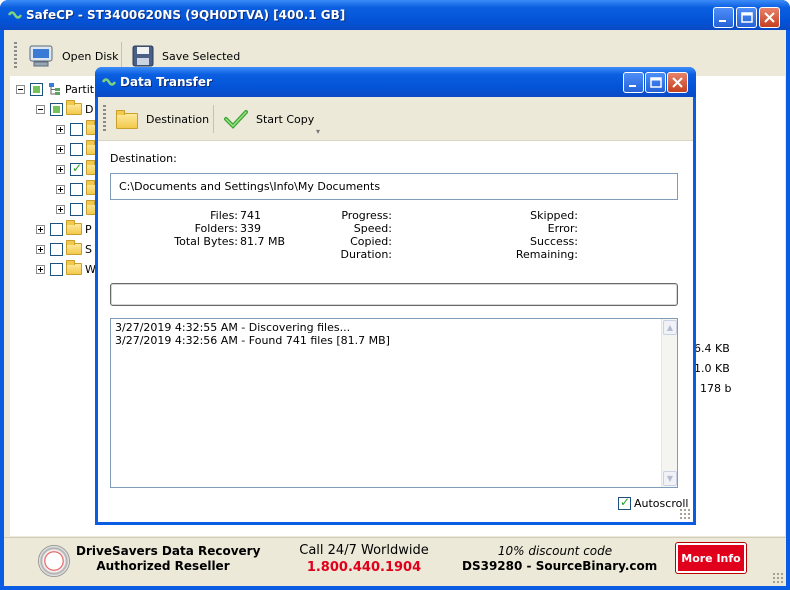 Image resolution: width=790 pixels, height=590 pixels. Describe the element at coordinates (562, 228) in the screenshot. I see `error-label: Error:` at that location.